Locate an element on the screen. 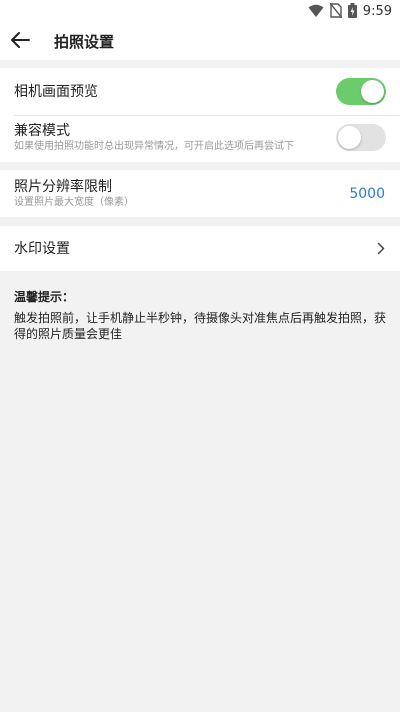 This screenshot has height=712, width=400. preview-toggle is located at coordinates (361, 91).